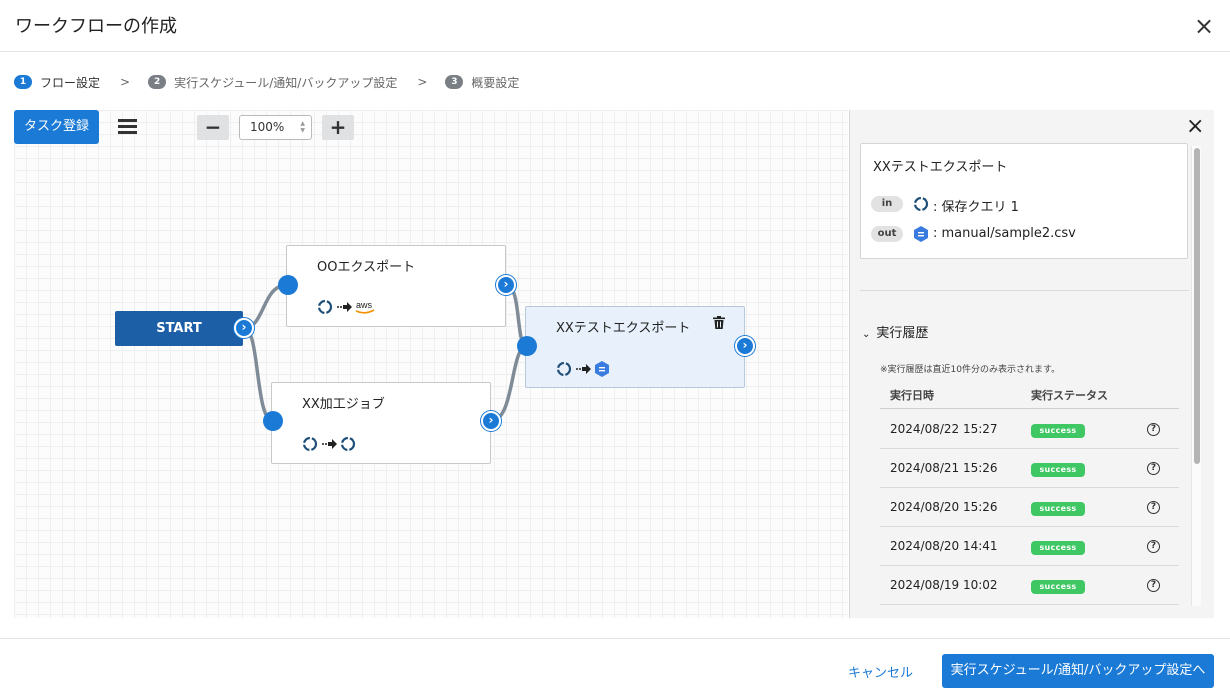 This screenshot has height=699, width=1230. Describe the element at coordinates (273, 421) in the screenshot. I see `job-input-port` at that location.